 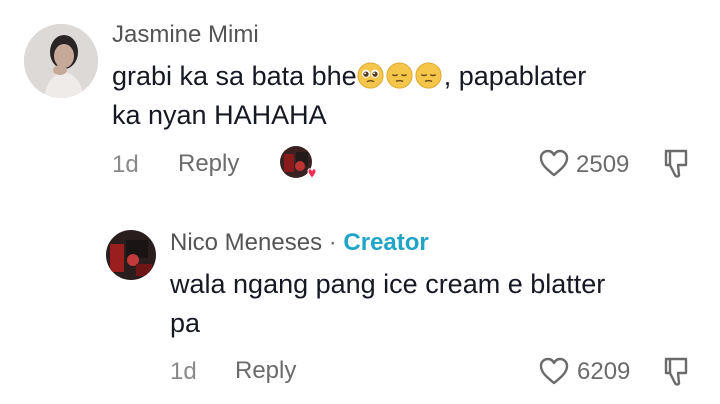 I want to click on comment-text-part: , papablater, so click(x=515, y=76).